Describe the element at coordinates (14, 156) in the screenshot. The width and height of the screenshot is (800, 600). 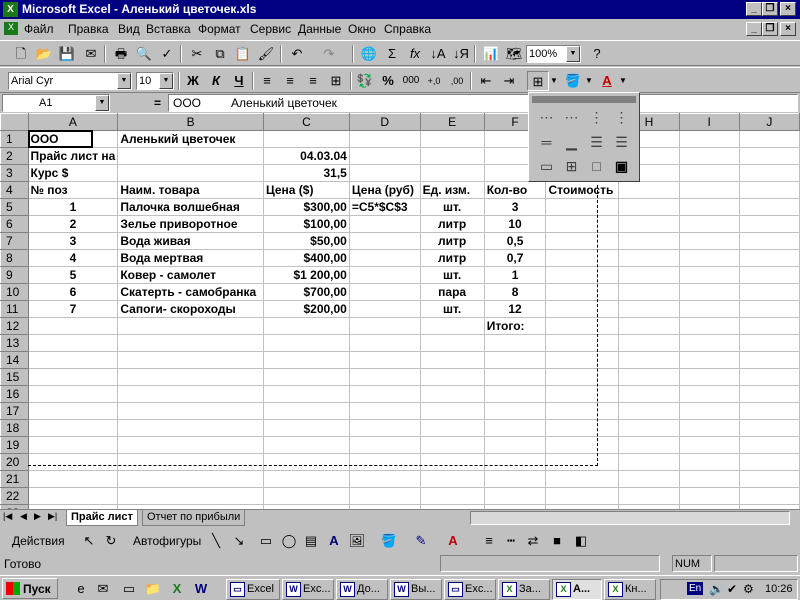
I see `row-header: 2` at that location.